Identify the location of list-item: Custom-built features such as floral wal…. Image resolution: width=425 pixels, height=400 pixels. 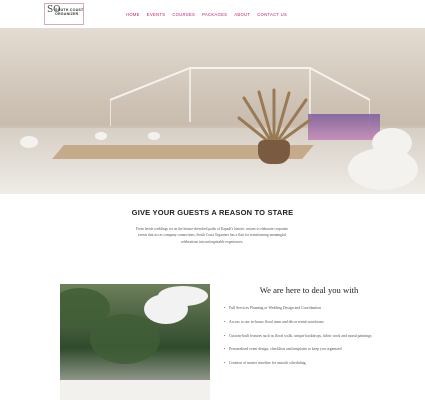
(309, 337).